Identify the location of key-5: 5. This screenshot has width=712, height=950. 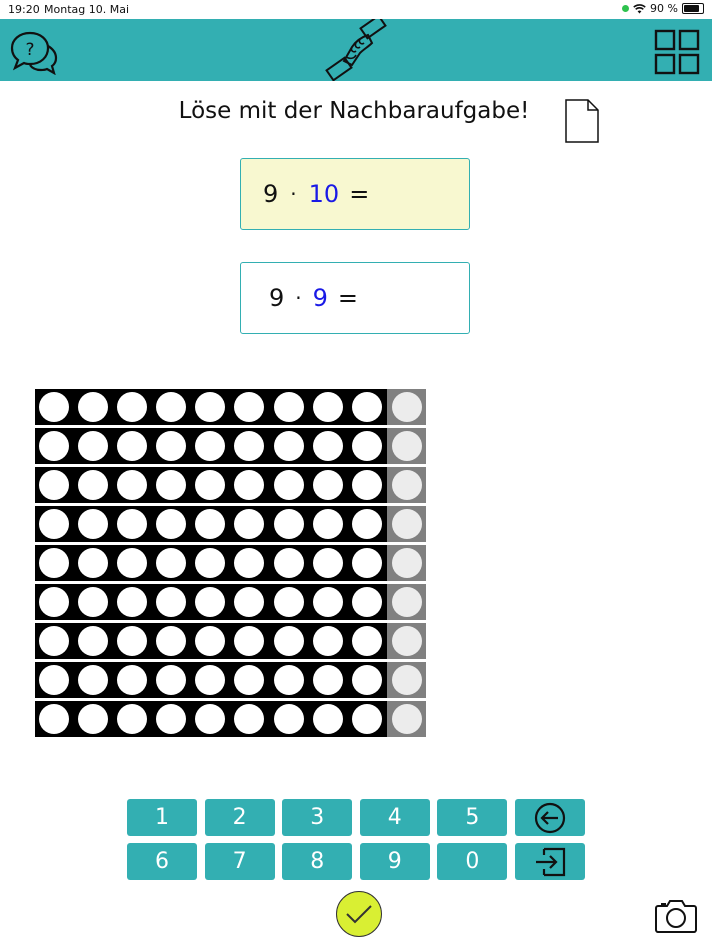
(472, 817).